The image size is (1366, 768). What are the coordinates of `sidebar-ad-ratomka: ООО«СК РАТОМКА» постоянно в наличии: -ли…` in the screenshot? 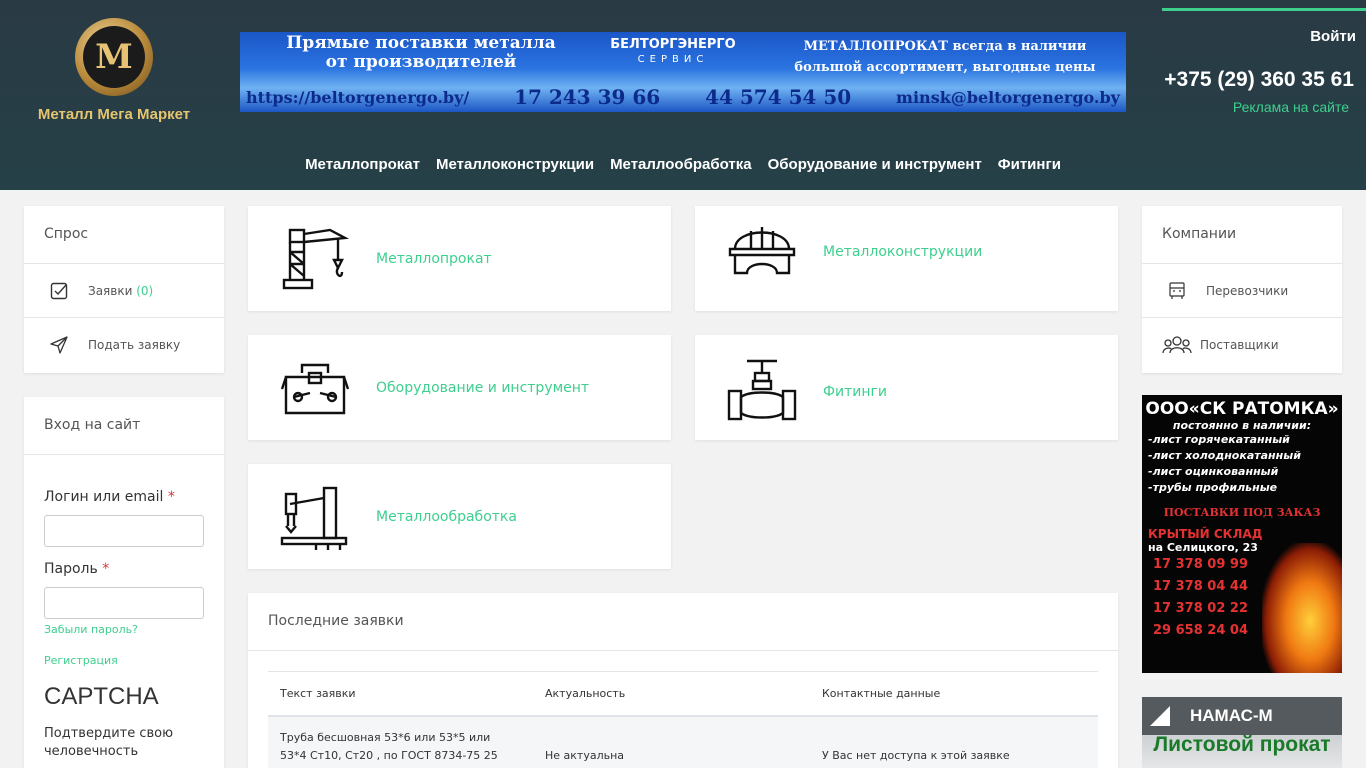 It's located at (1242, 534).